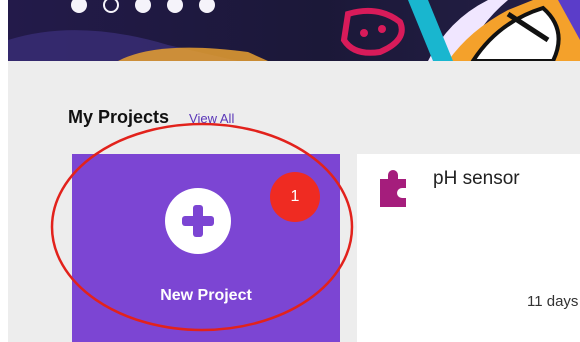  What do you see at coordinates (476, 178) in the screenshot?
I see `project-name: pH sensor` at bounding box center [476, 178].